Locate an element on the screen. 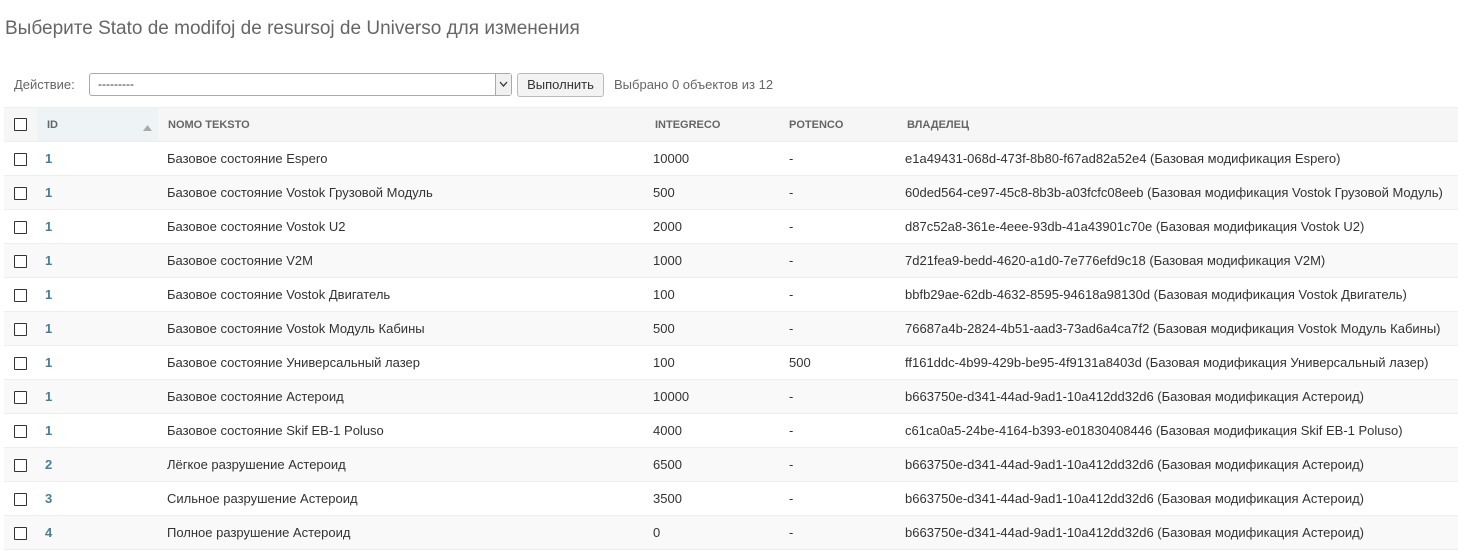 The image size is (1458, 552). cell-nomo: Базовое состояние Астероид is located at coordinates (400, 396).